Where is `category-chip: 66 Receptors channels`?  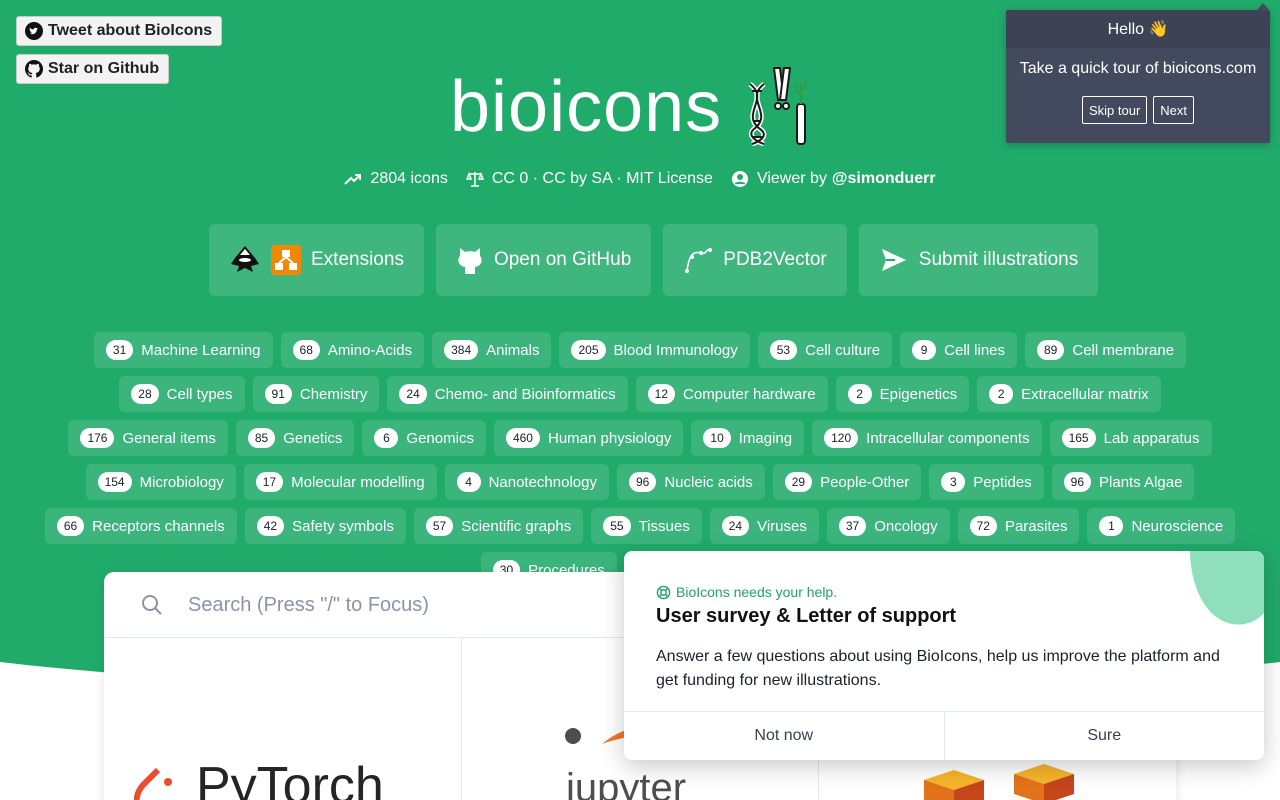
category-chip: 66 Receptors channels is located at coordinates (140, 526).